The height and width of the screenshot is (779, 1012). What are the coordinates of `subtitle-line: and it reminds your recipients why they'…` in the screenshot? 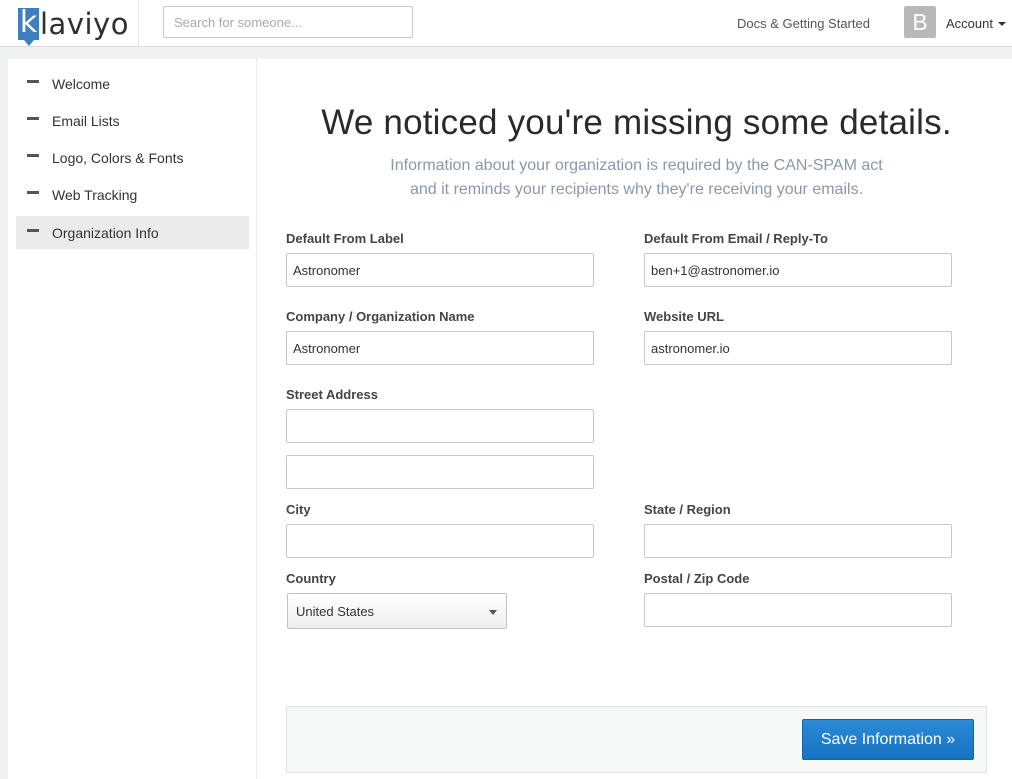 It's located at (636, 189).